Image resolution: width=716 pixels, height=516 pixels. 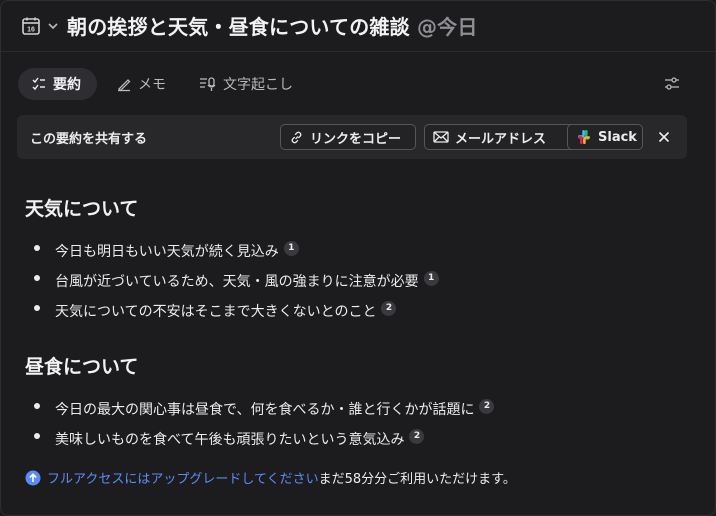 What do you see at coordinates (31, 26) in the screenshot?
I see `calendar-16-icon: 16` at bounding box center [31, 26].